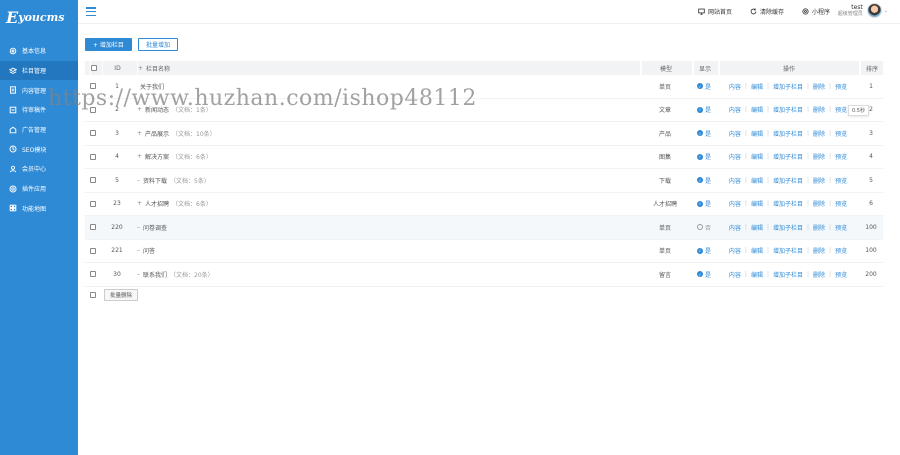  I want to click on select-all-checkbox, so click(94, 68).